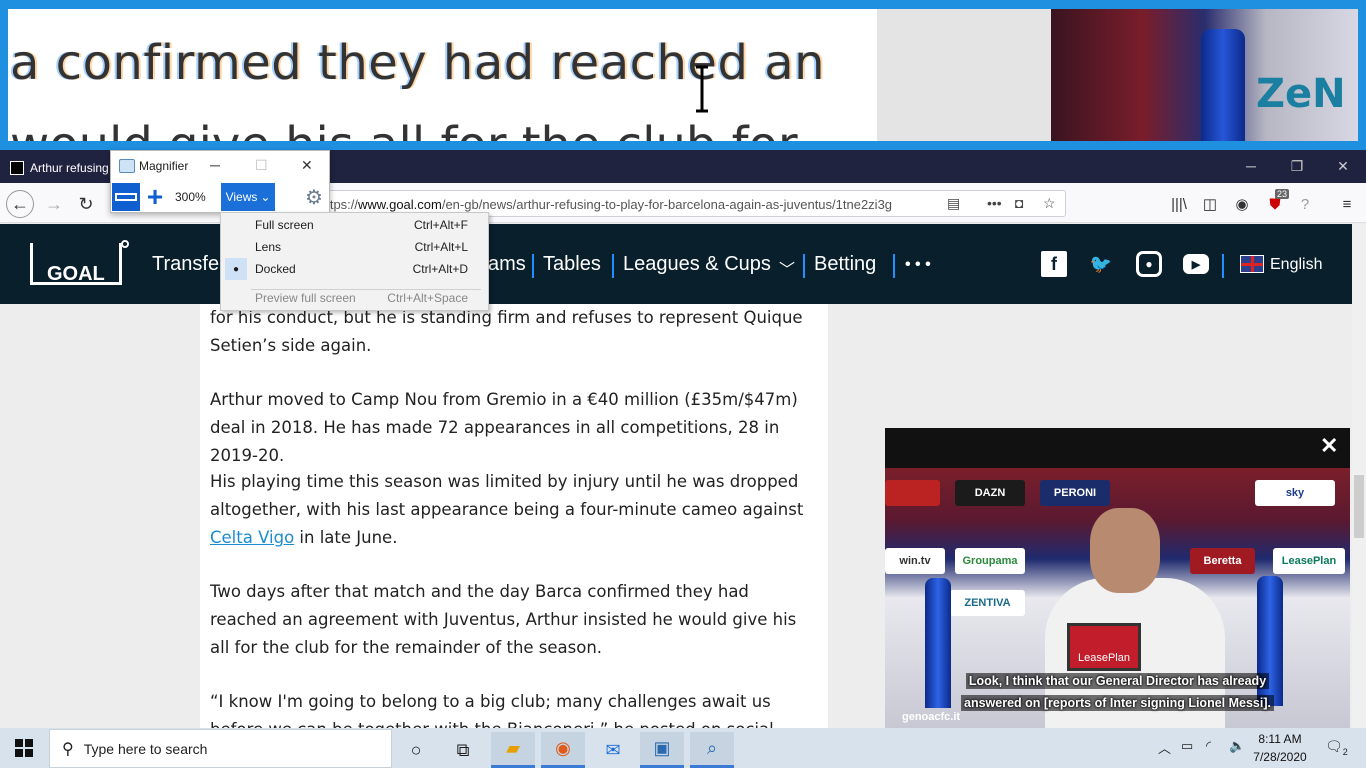  What do you see at coordinates (404, 129) in the screenshot?
I see `magnified-text-line-2: would give his all for the club for` at bounding box center [404, 129].